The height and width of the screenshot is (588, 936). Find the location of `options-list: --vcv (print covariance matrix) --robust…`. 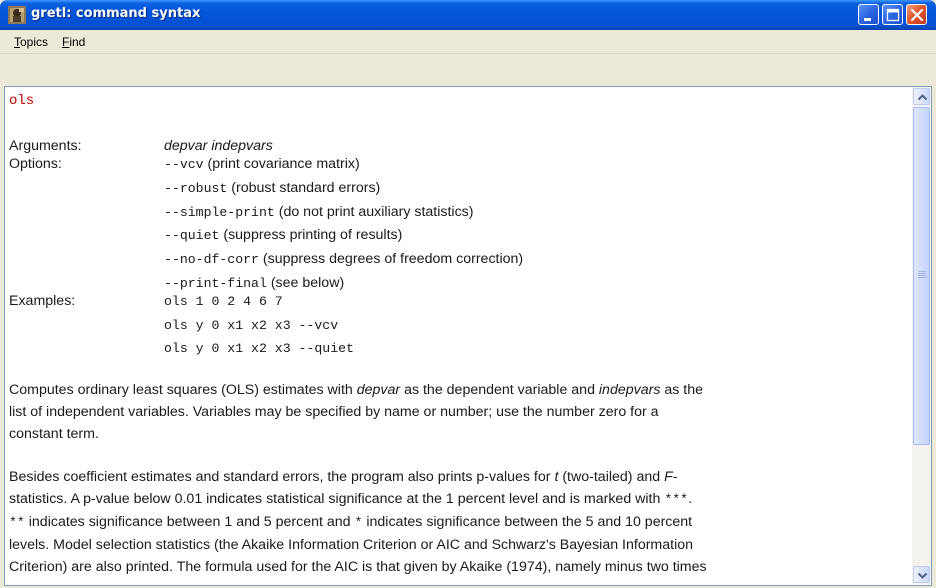

options-list: --vcv (print covariance matrix) --robust… is located at coordinates (343, 224).